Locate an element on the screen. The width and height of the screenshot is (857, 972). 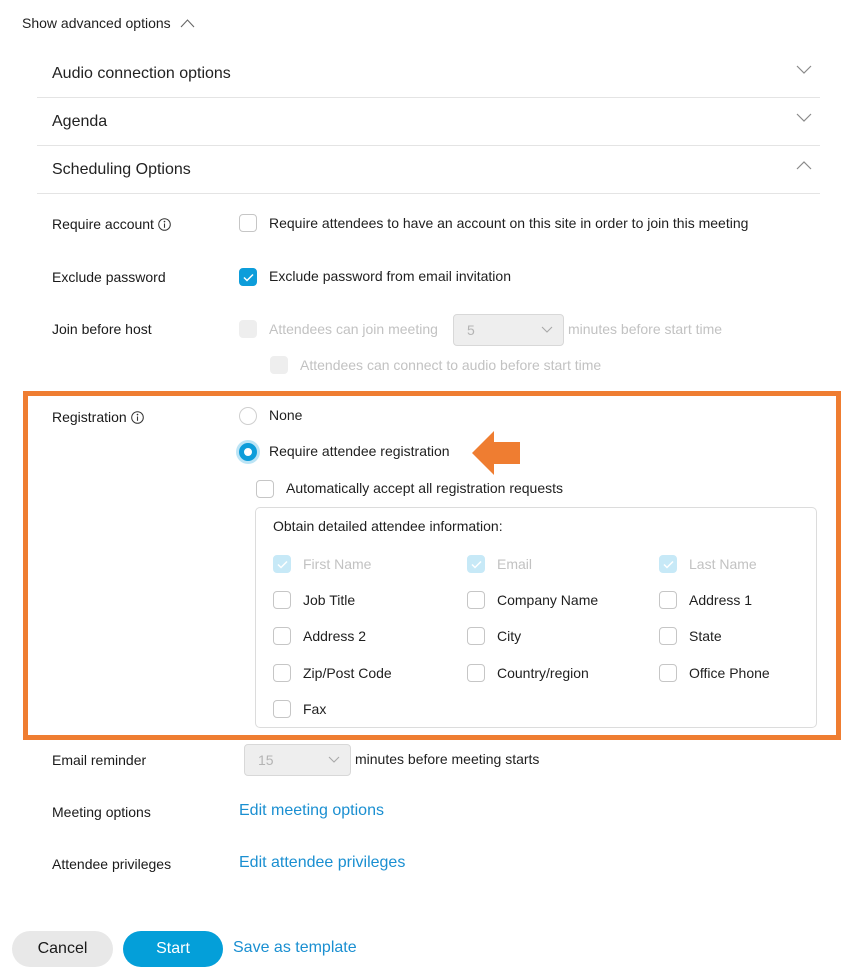
exclude-password-checkbox is located at coordinates (248, 277).